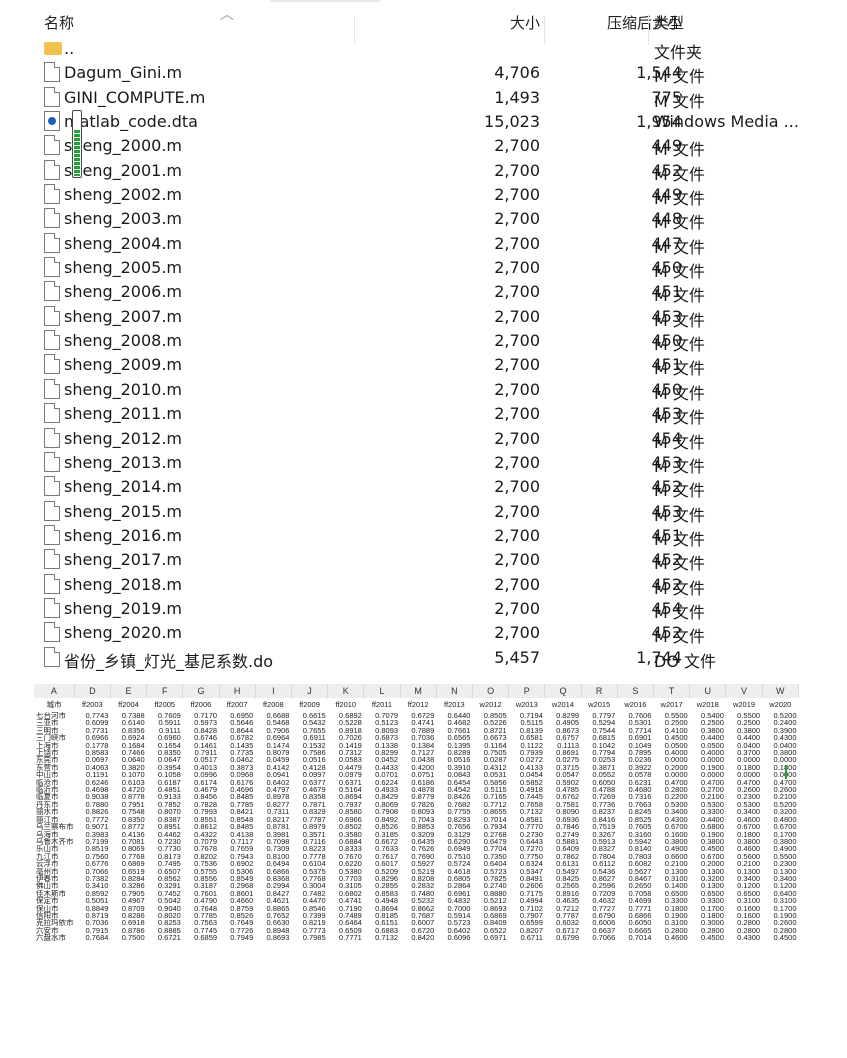 This screenshot has height=1058, width=847. Describe the element at coordinates (563, 900) in the screenshot. I see `value-cell: 0.4635` at that location.